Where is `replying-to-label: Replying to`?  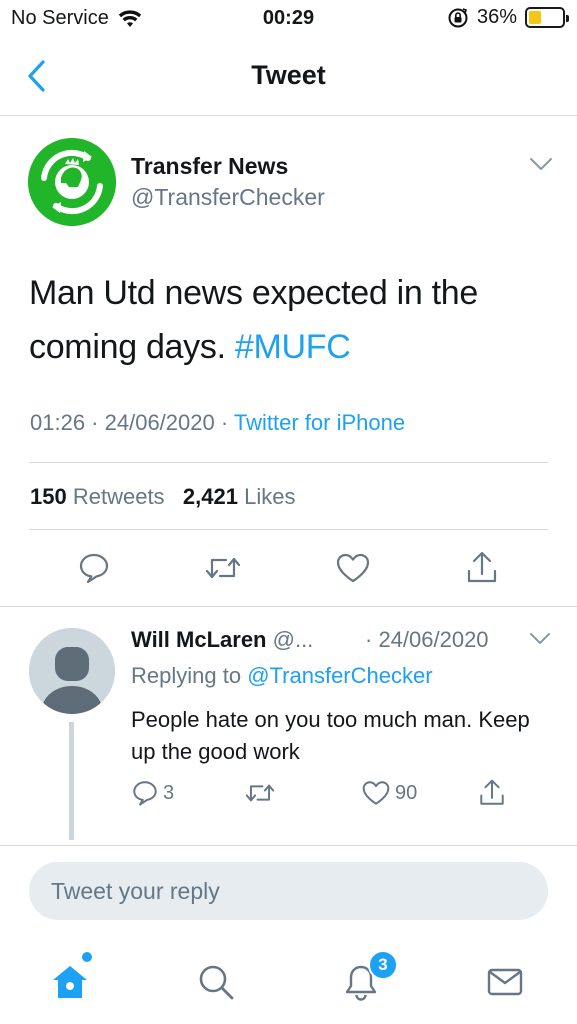
replying-to-label: Replying to is located at coordinates (186, 675).